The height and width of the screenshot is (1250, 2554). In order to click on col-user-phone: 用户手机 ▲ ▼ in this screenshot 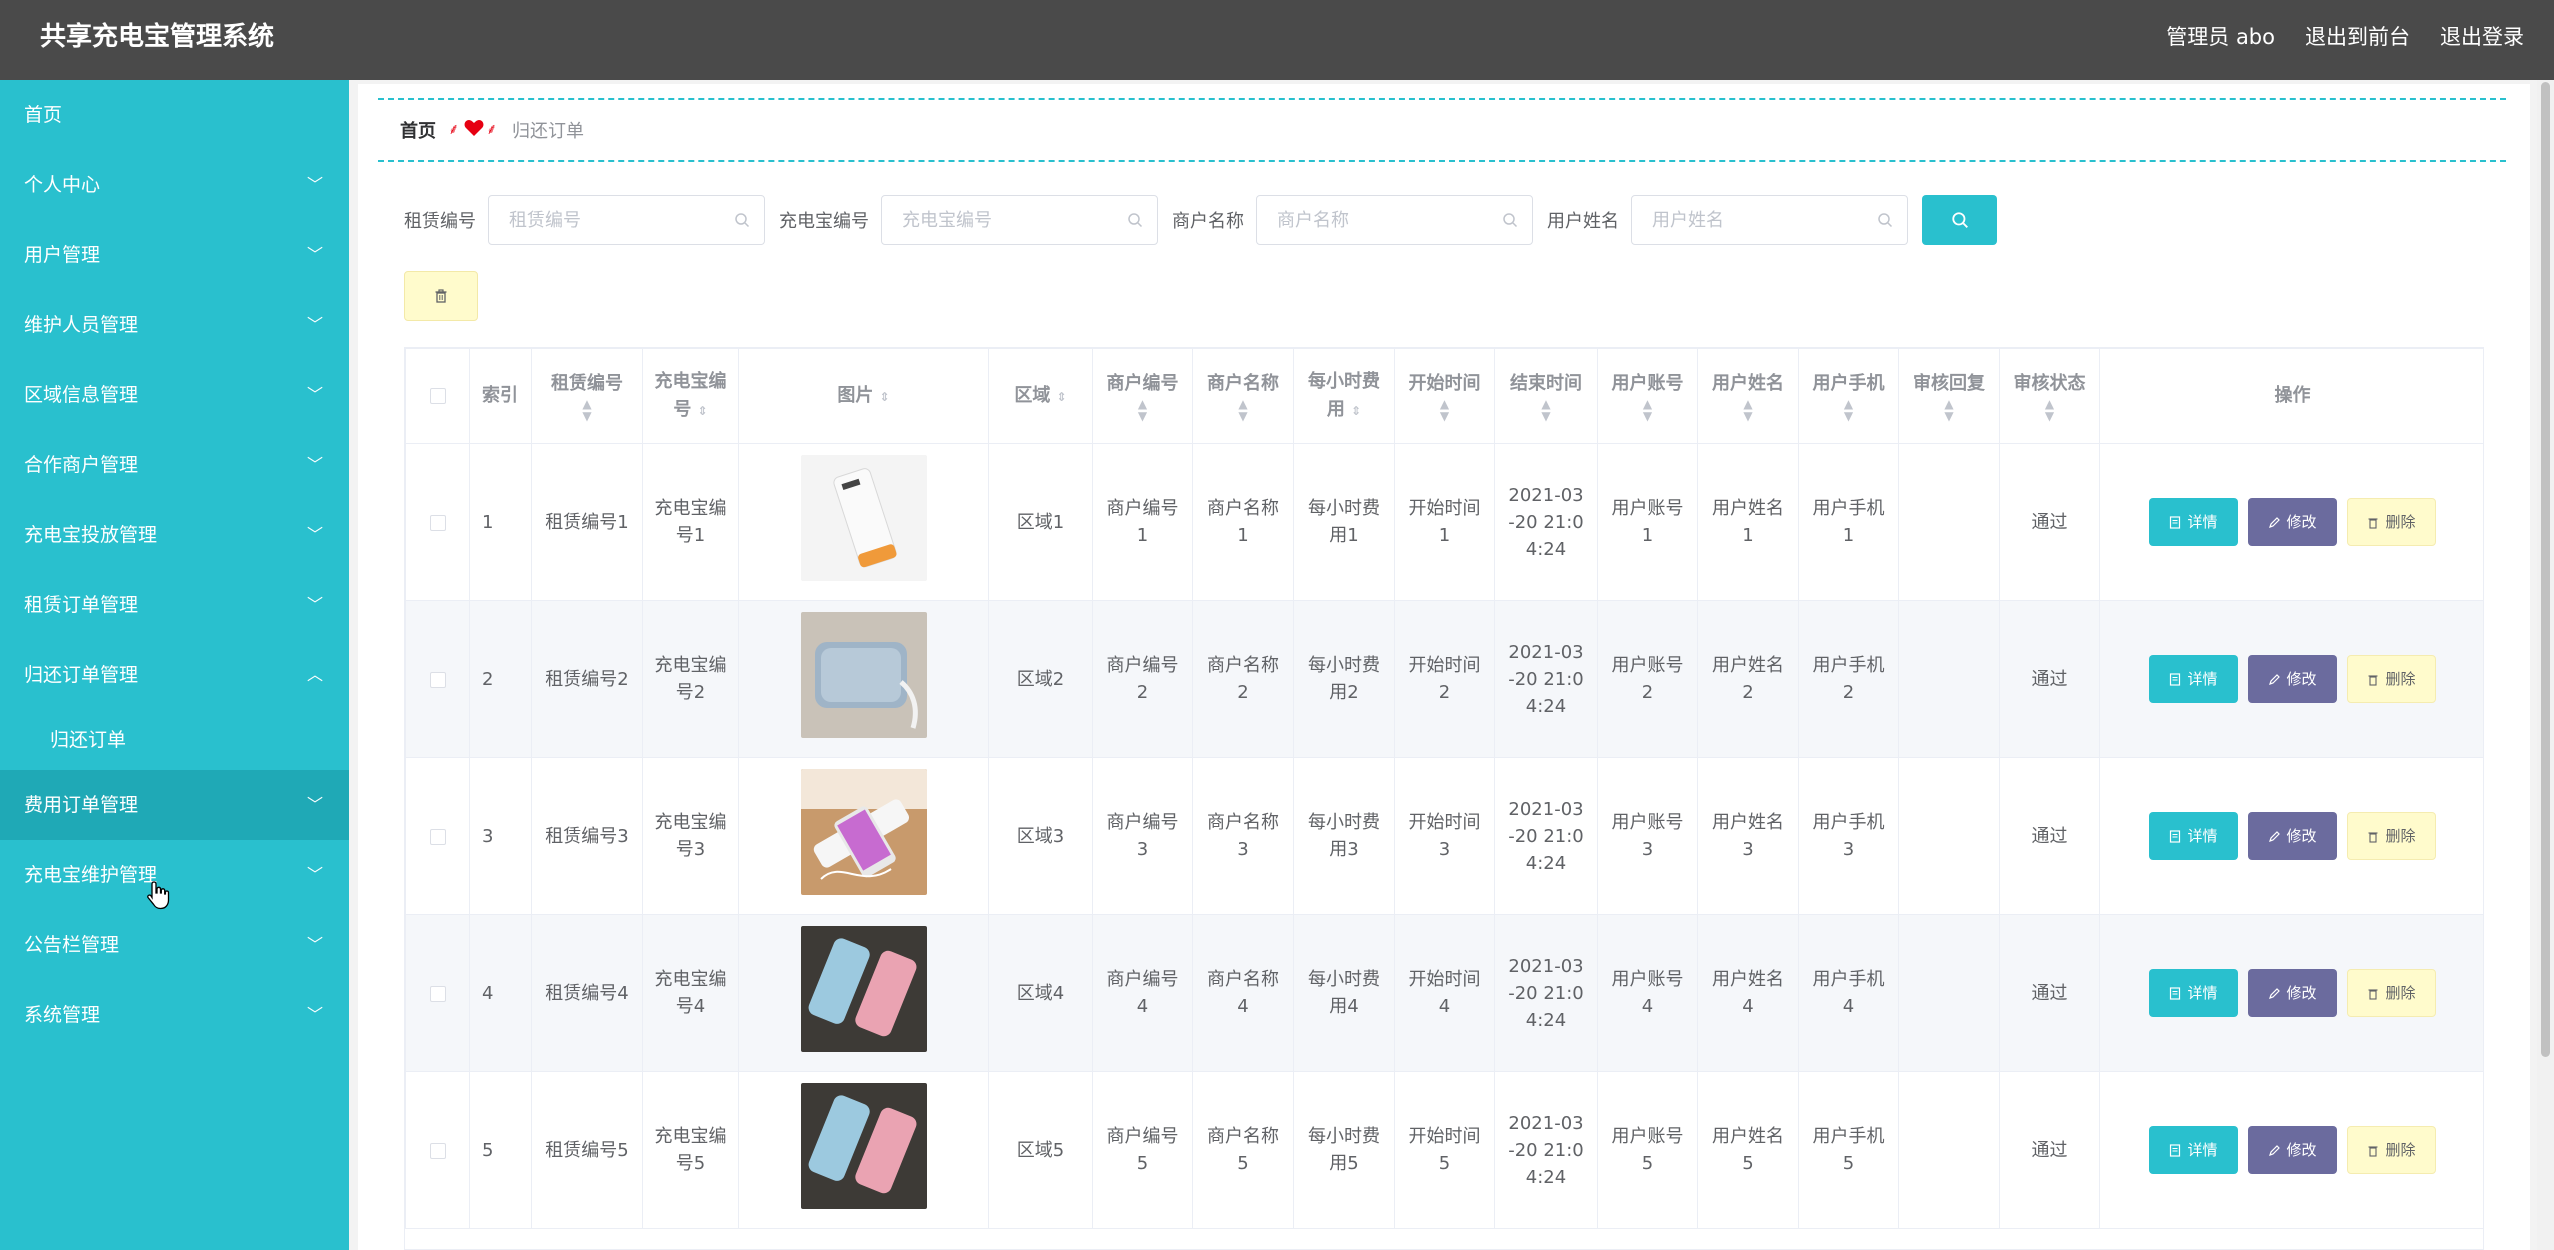, I will do `click(1848, 396)`.